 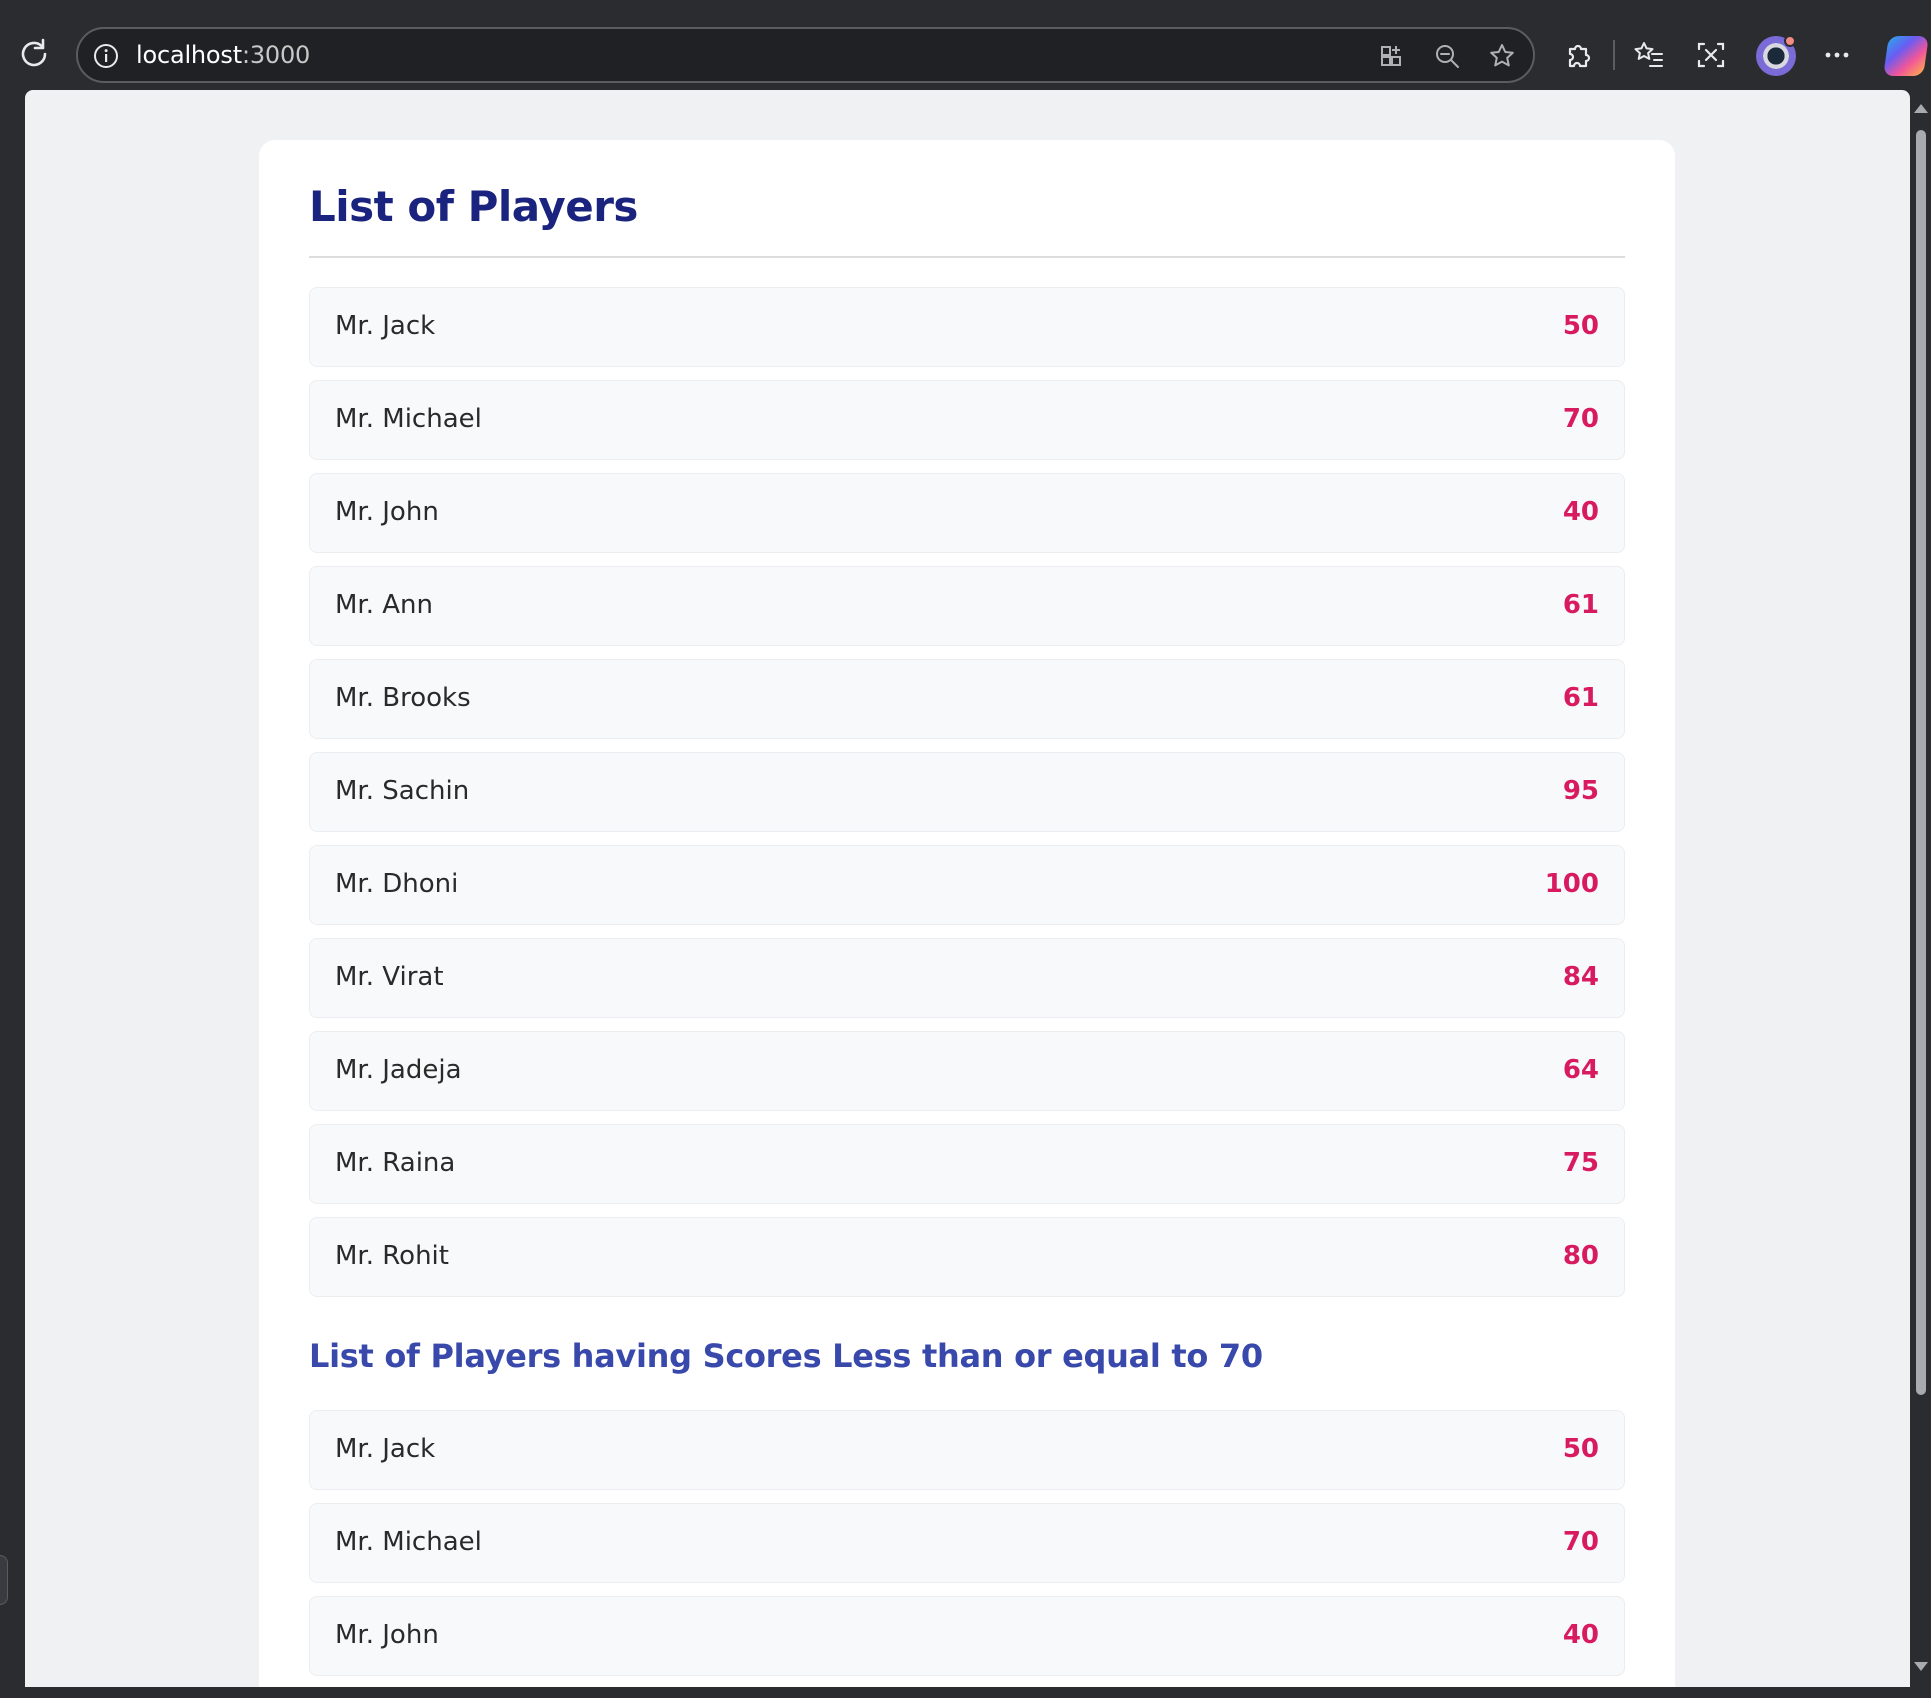 I want to click on address-bar: localhost:3000, so click(x=805, y=55).